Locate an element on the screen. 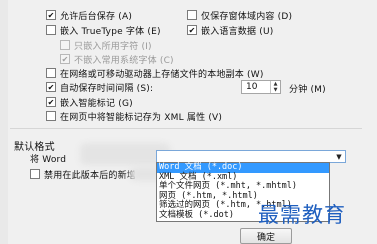 The image size is (377, 244). embed-only-used-chars-checkbox is located at coordinates (65, 45).